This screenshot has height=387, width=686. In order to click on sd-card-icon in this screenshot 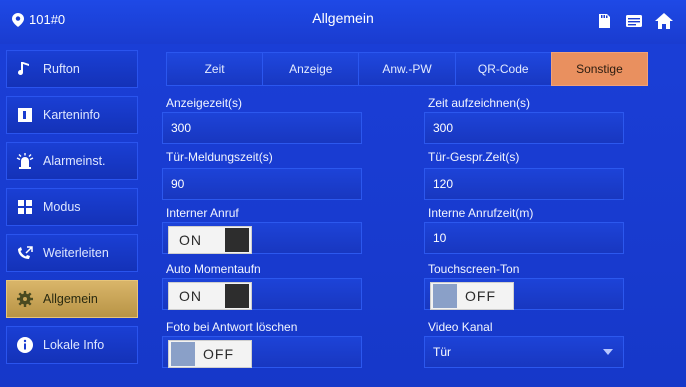, I will do `click(604, 21)`.